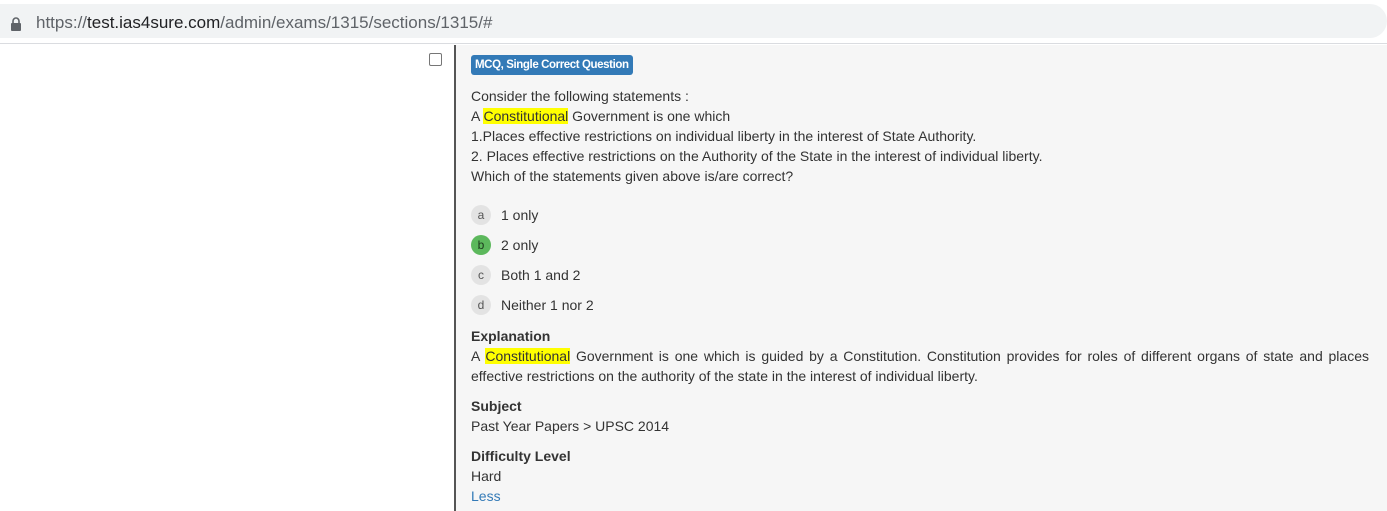 The image size is (1387, 511). Describe the element at coordinates (921, 116) in the screenshot. I see `question-line2: A Constitutional Government is one which` at that location.